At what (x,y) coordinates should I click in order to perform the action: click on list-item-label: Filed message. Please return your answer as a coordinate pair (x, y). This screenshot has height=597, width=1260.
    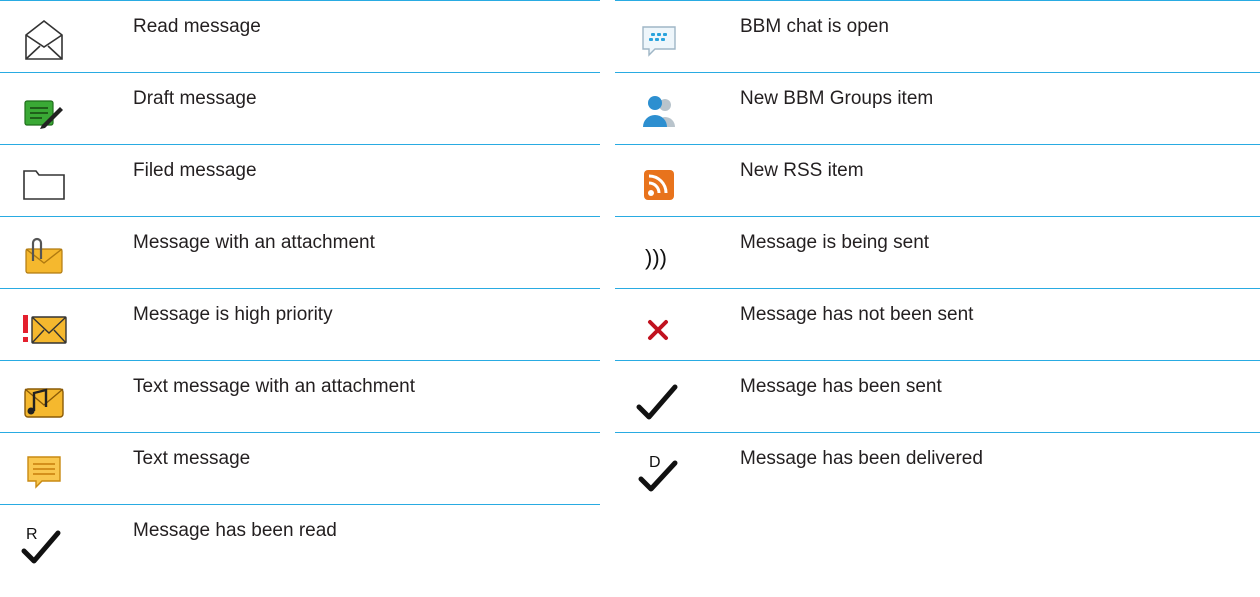
    Looking at the image, I should click on (195, 170).